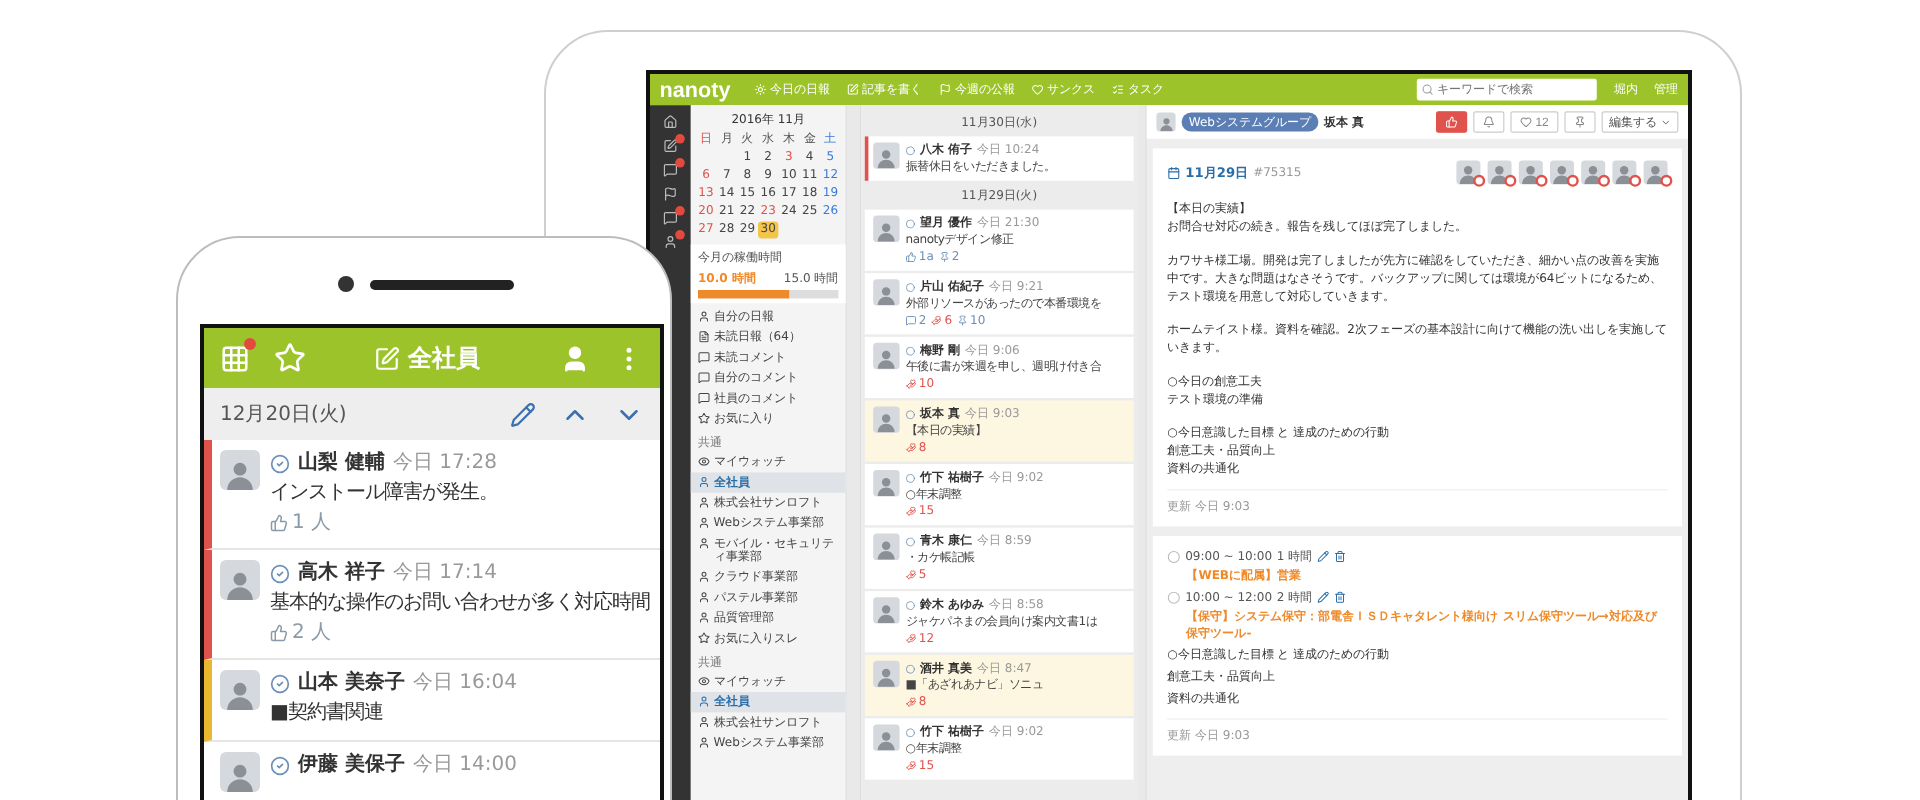 This screenshot has height=800, width=1920. Describe the element at coordinates (460, 603) in the screenshot. I see `post-text: 基本的な操作のお問い合わせが多く対応時間` at that location.